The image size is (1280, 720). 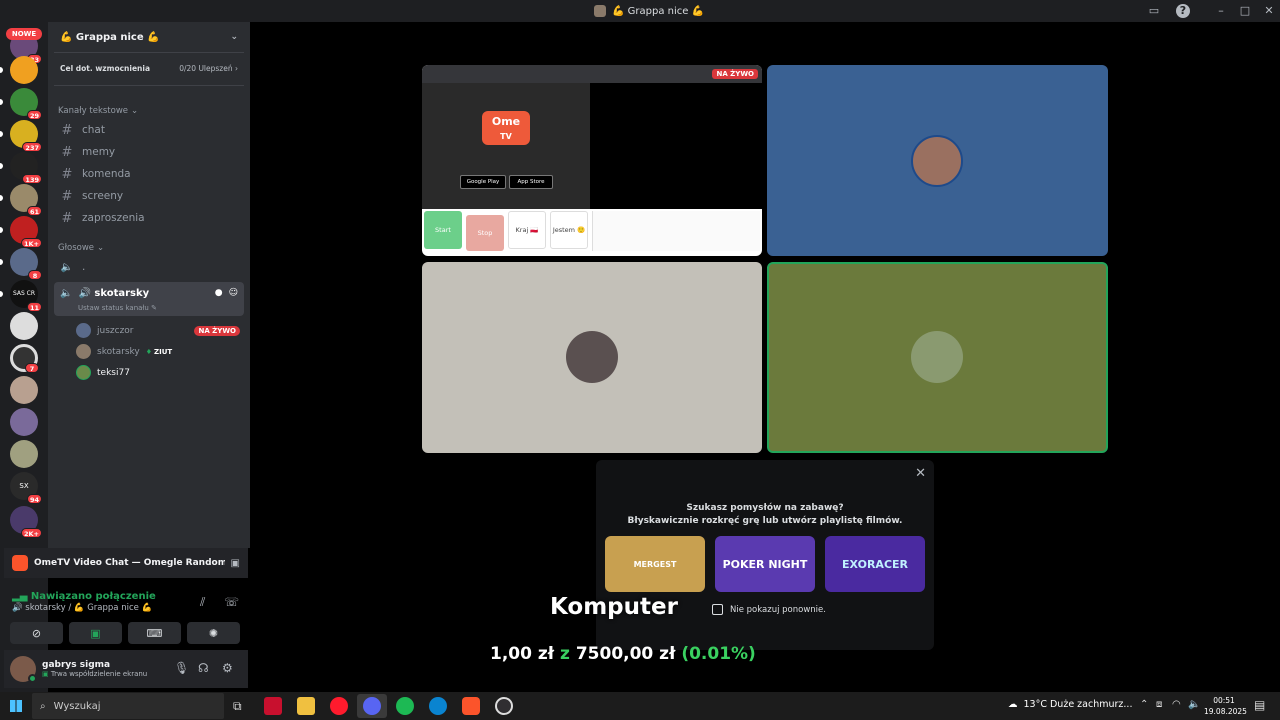 I want to click on inbox-icon: ▭, so click(x=1154, y=11).